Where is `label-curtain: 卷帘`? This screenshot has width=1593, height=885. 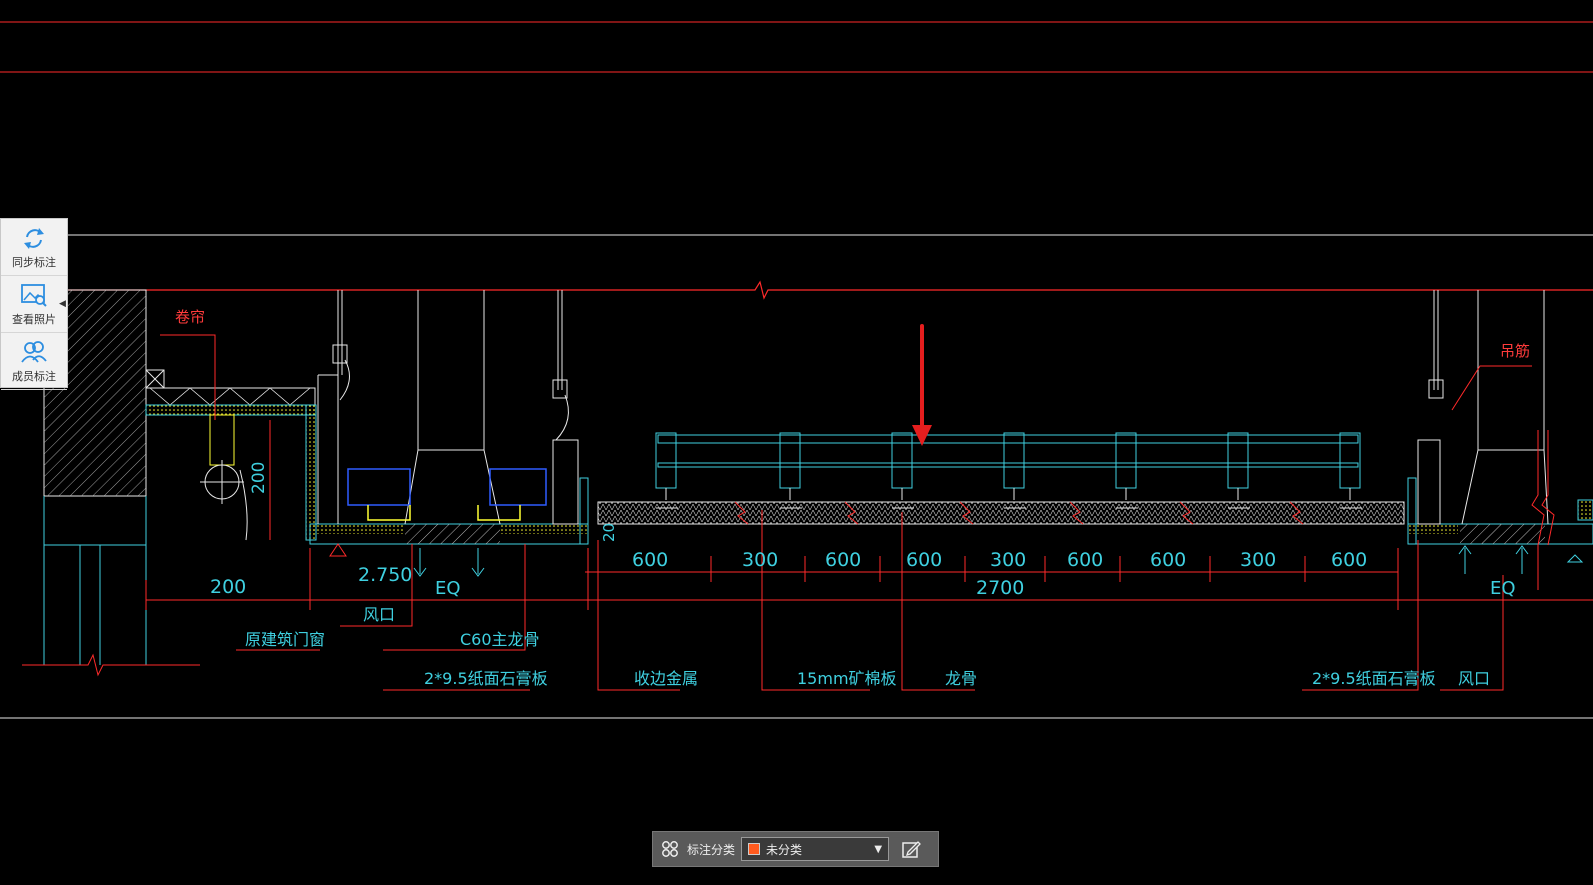 label-curtain: 卷帘 is located at coordinates (190, 317).